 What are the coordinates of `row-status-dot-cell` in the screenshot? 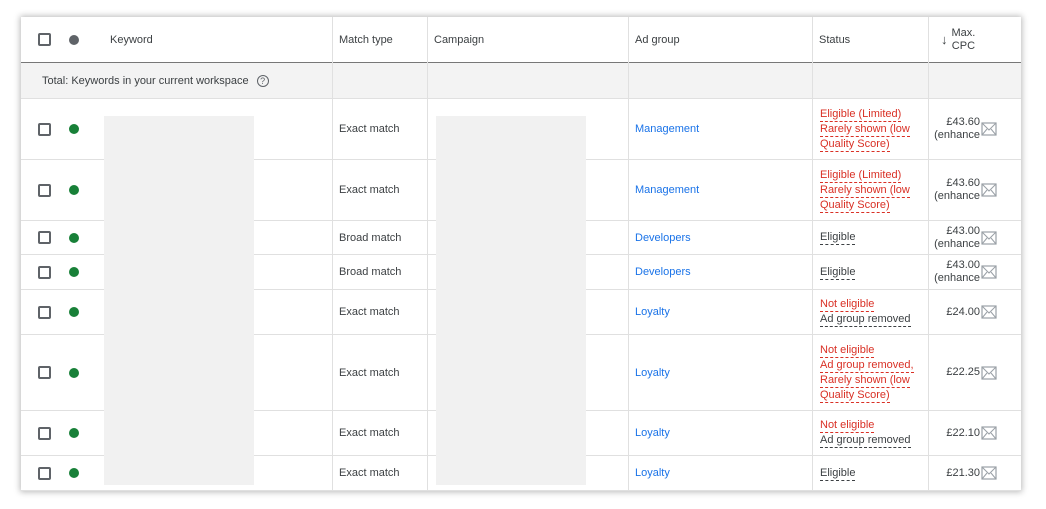 It's located at (74, 473).